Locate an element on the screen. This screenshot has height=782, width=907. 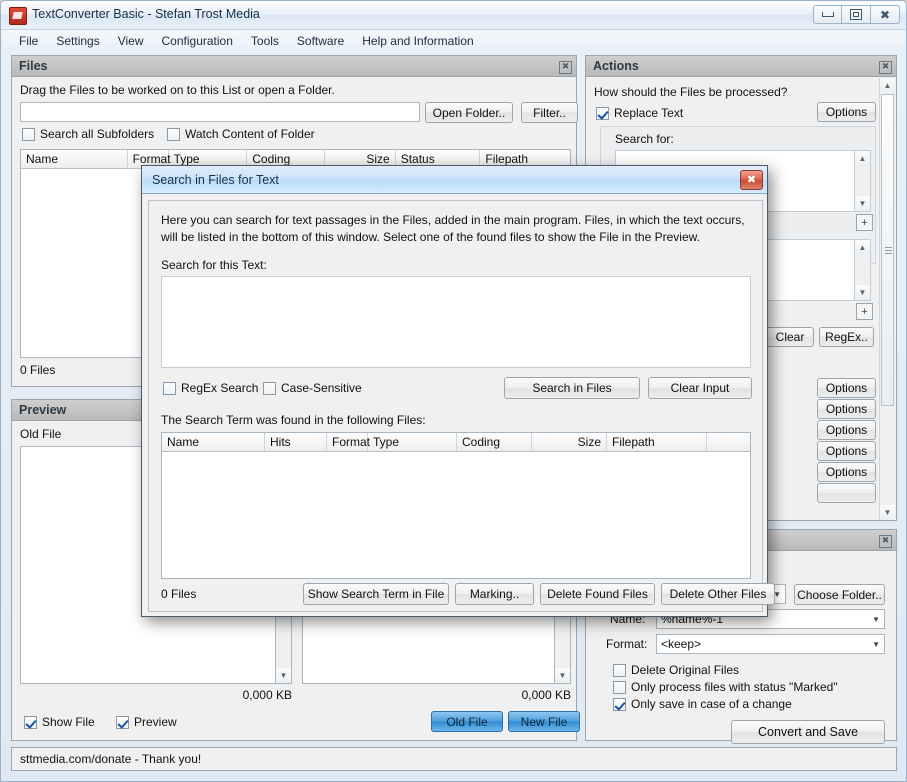
show-search-term-button: Show Search Term in File is located at coordinates (376, 594).